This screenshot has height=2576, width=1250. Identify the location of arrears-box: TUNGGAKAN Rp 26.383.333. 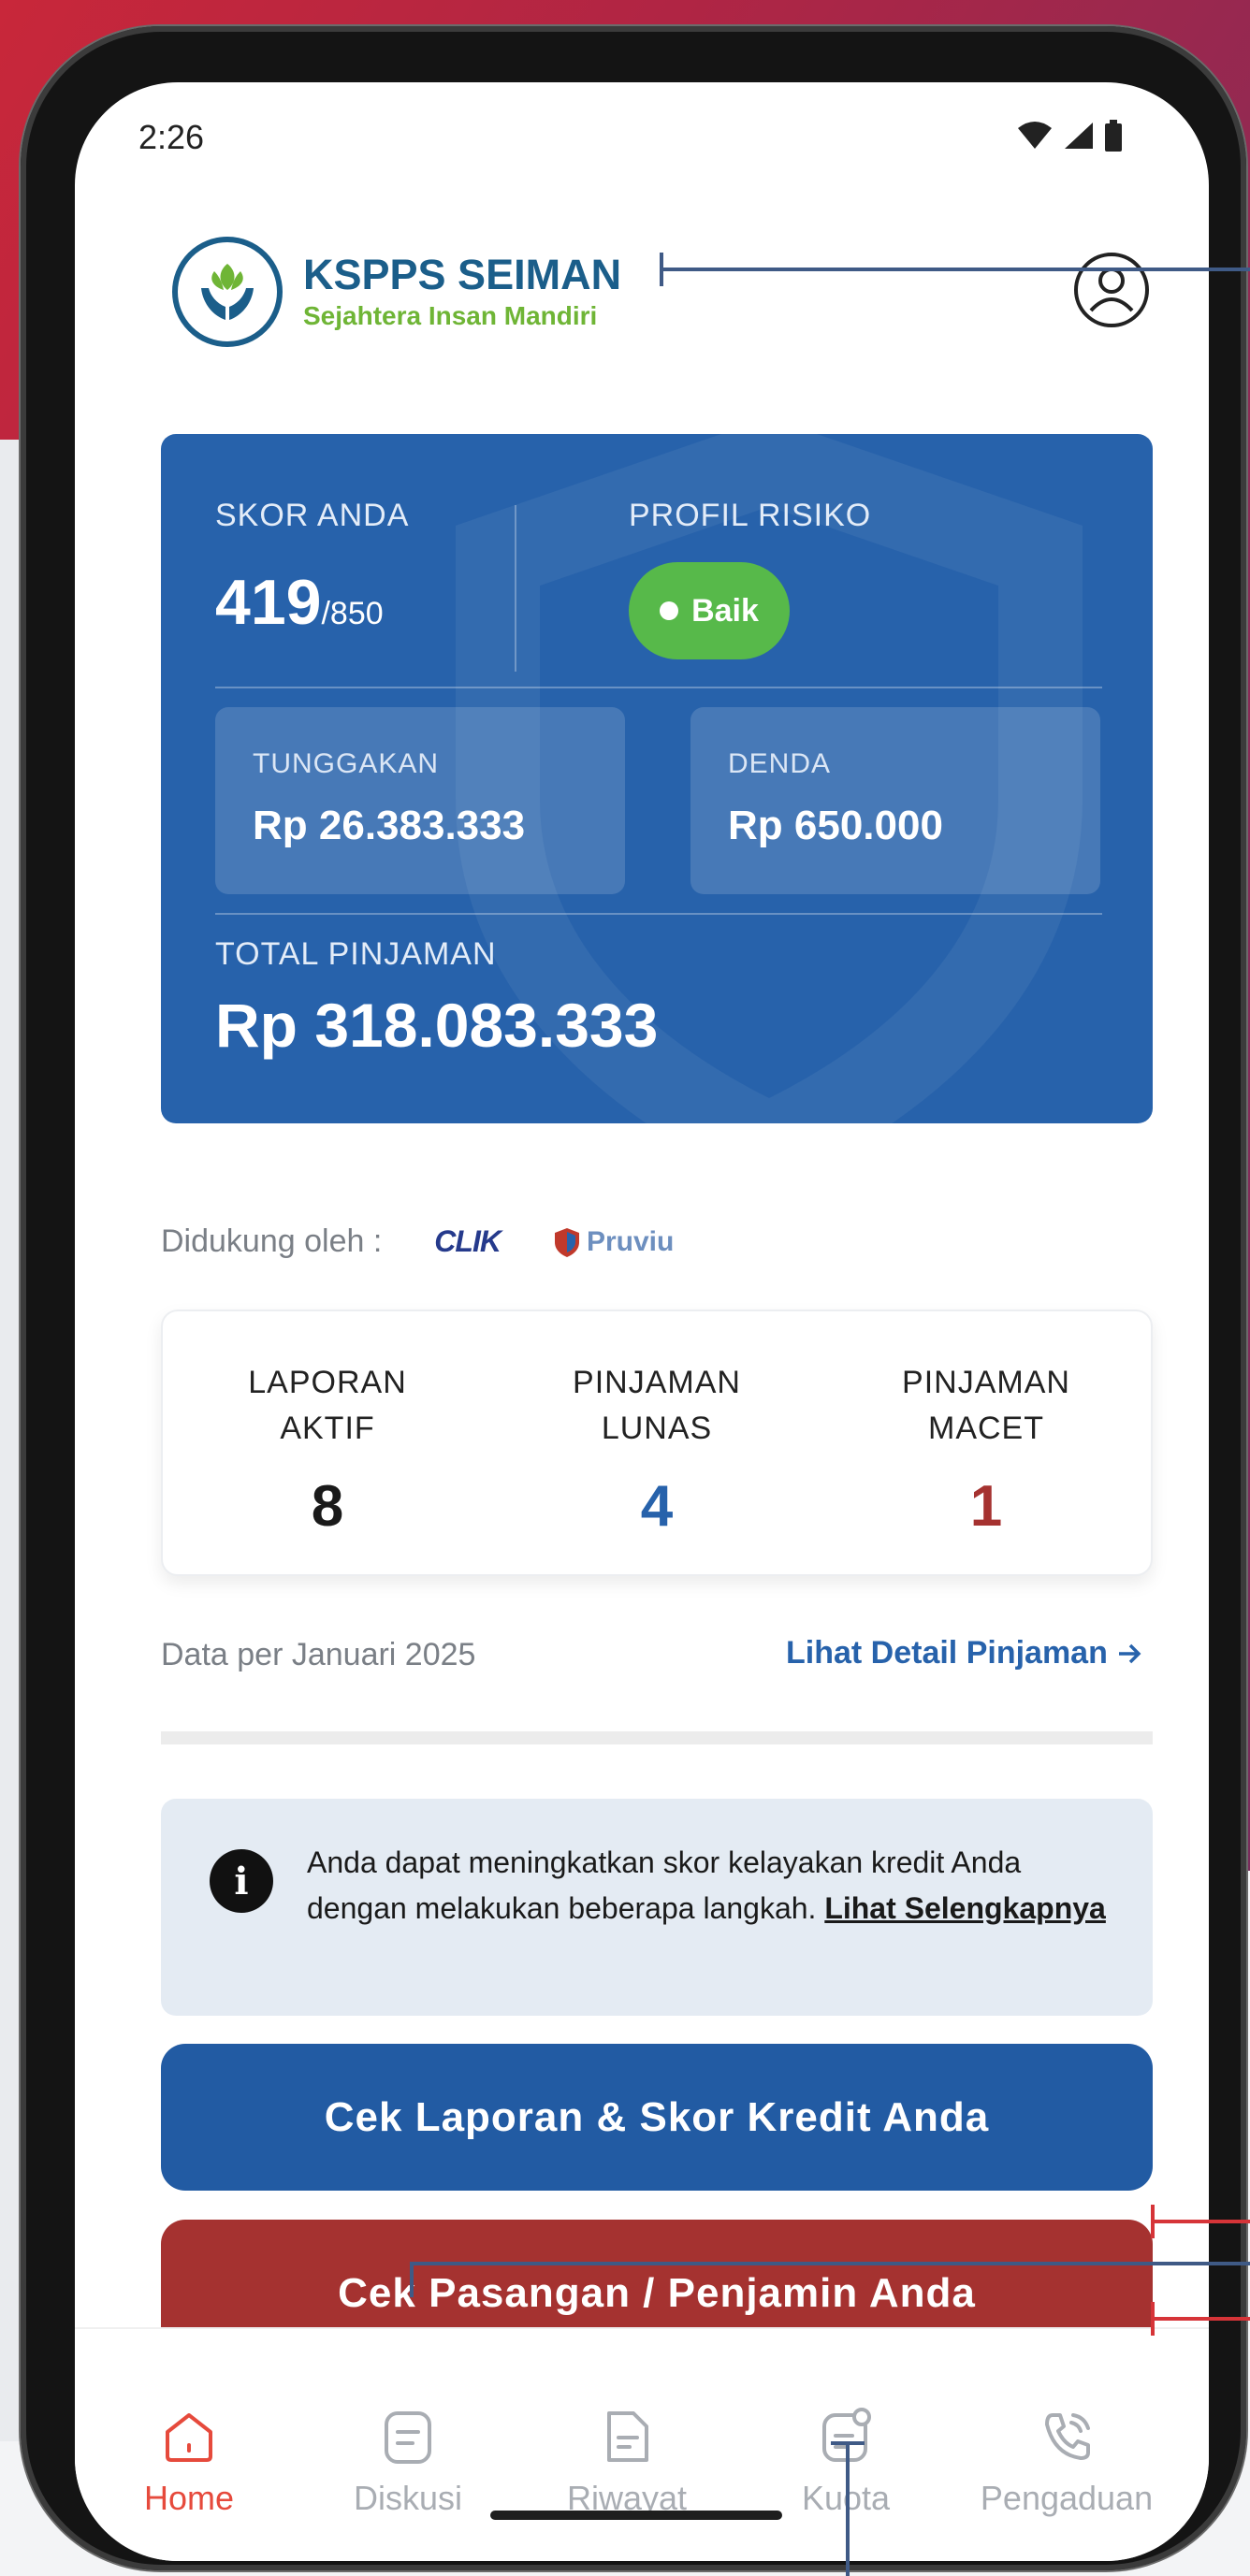
(420, 801).